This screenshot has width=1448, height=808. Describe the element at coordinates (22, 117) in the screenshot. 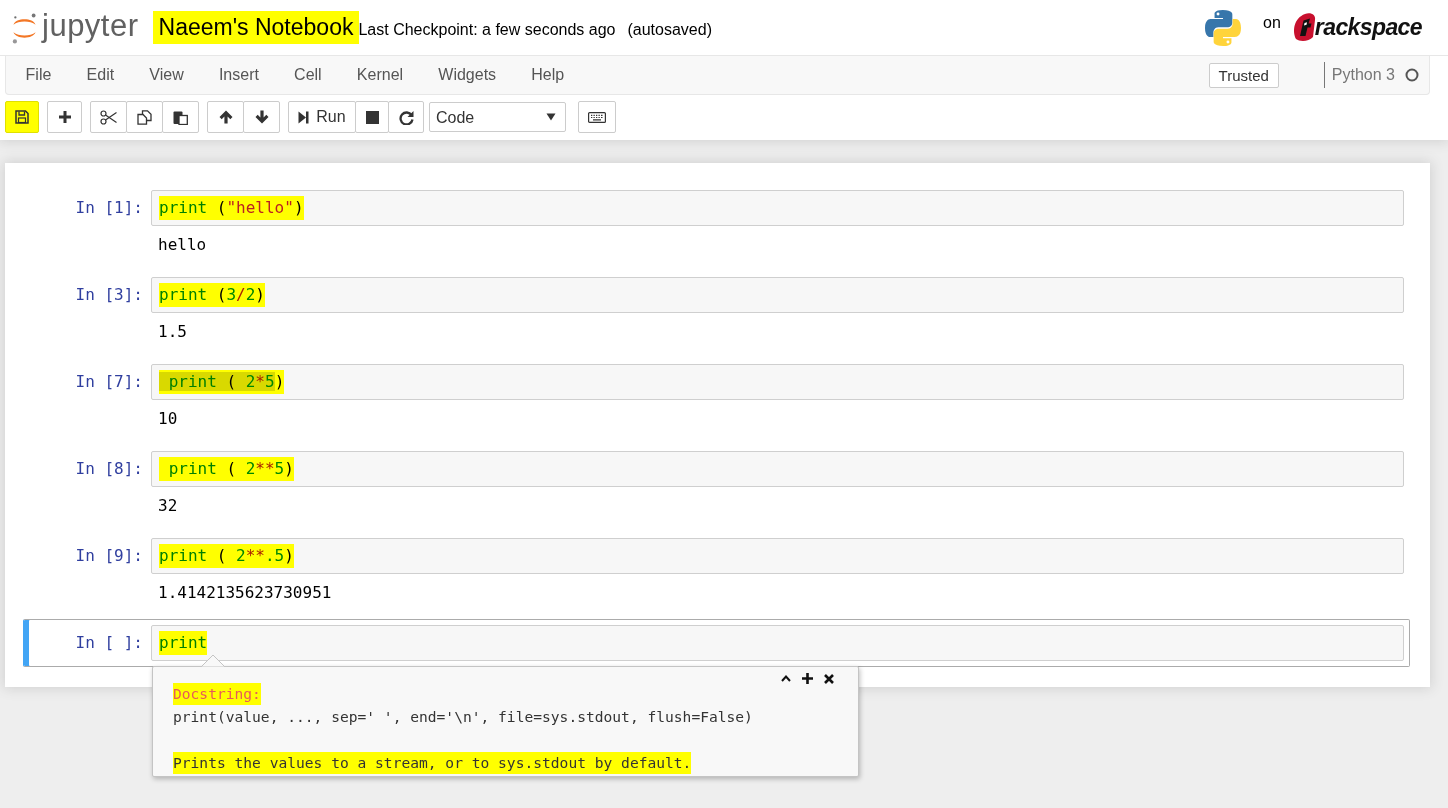

I see `save-button` at that location.